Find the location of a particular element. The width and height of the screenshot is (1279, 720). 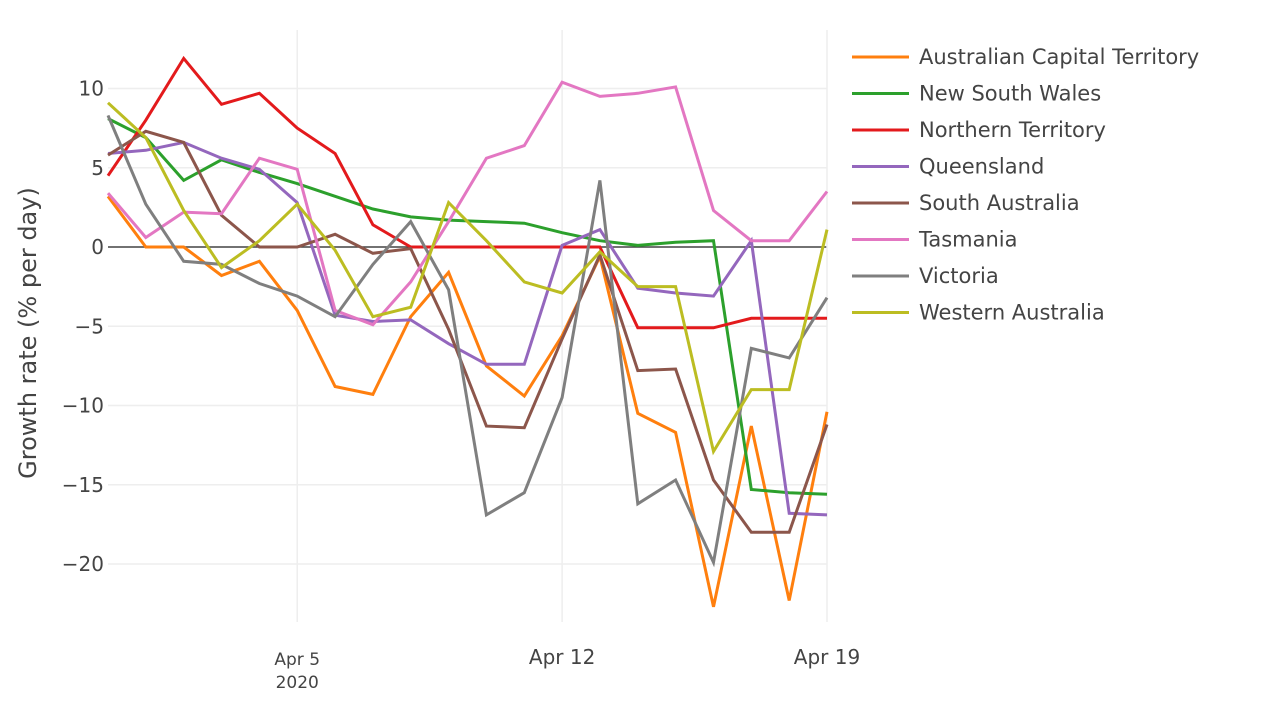

legend-label: Victoria is located at coordinates (959, 276).